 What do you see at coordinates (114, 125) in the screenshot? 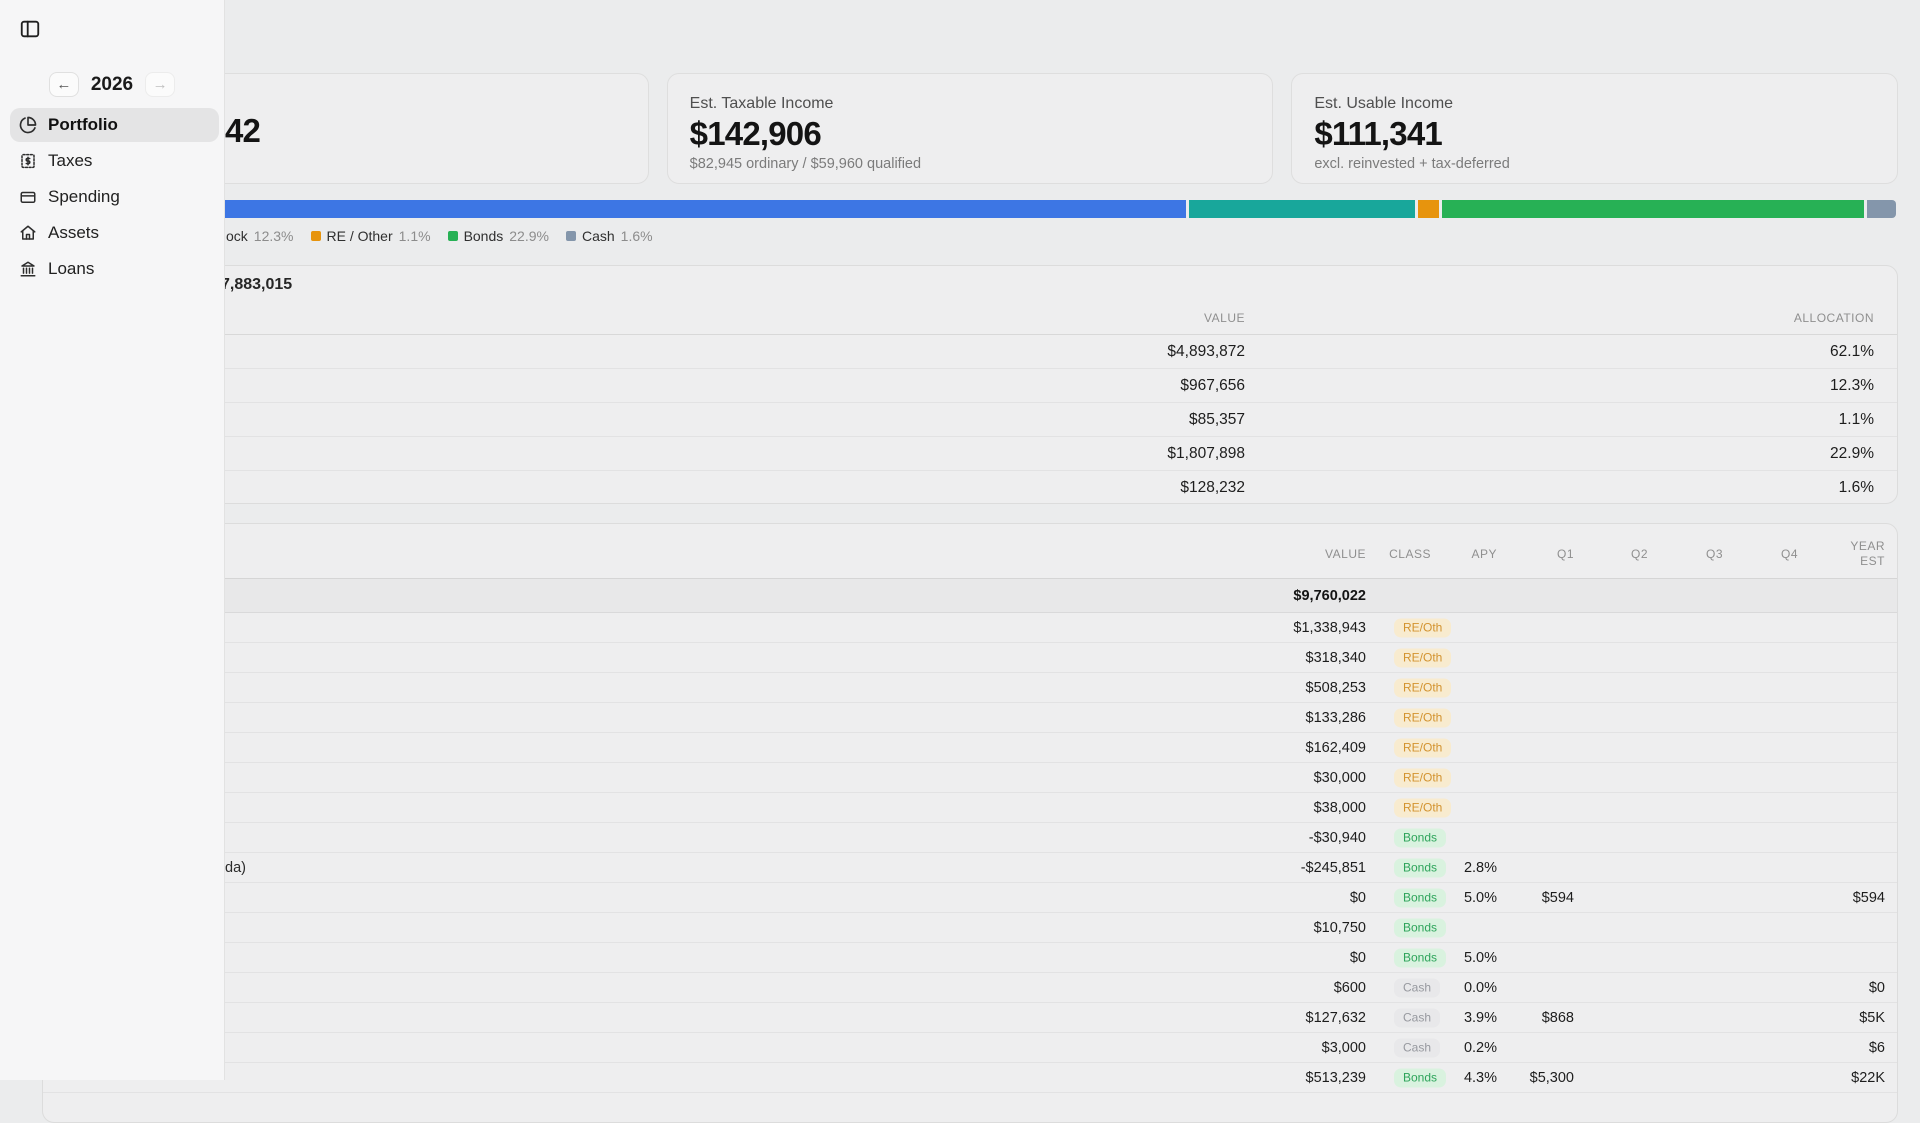
I see `sidebar-item-portfolio: Portfolio` at bounding box center [114, 125].